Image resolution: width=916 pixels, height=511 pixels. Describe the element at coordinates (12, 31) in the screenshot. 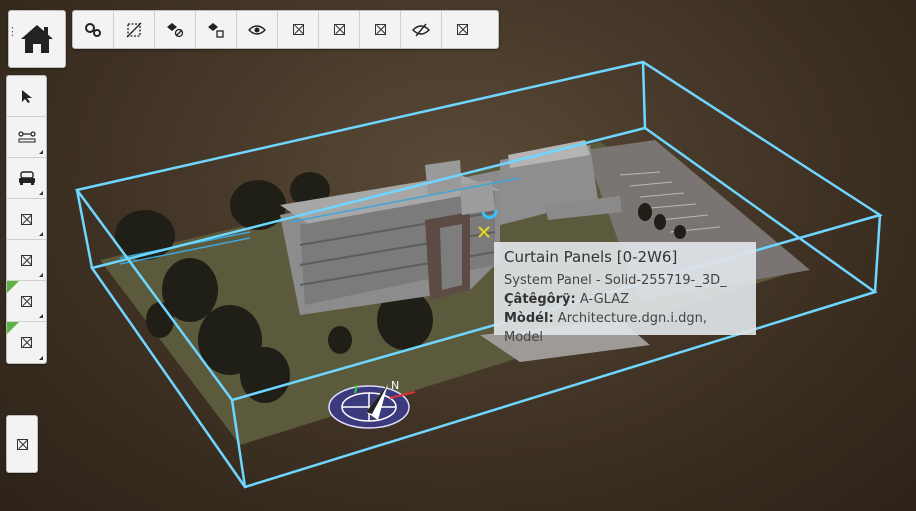

I see `panel-grip-icon: ⋮` at that location.